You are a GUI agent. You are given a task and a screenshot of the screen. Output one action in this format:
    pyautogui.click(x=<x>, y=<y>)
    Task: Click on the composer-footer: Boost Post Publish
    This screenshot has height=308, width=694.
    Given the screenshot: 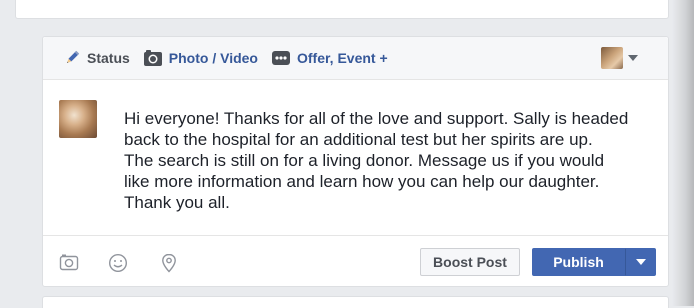 What is the action you would take?
    pyautogui.click(x=355, y=260)
    